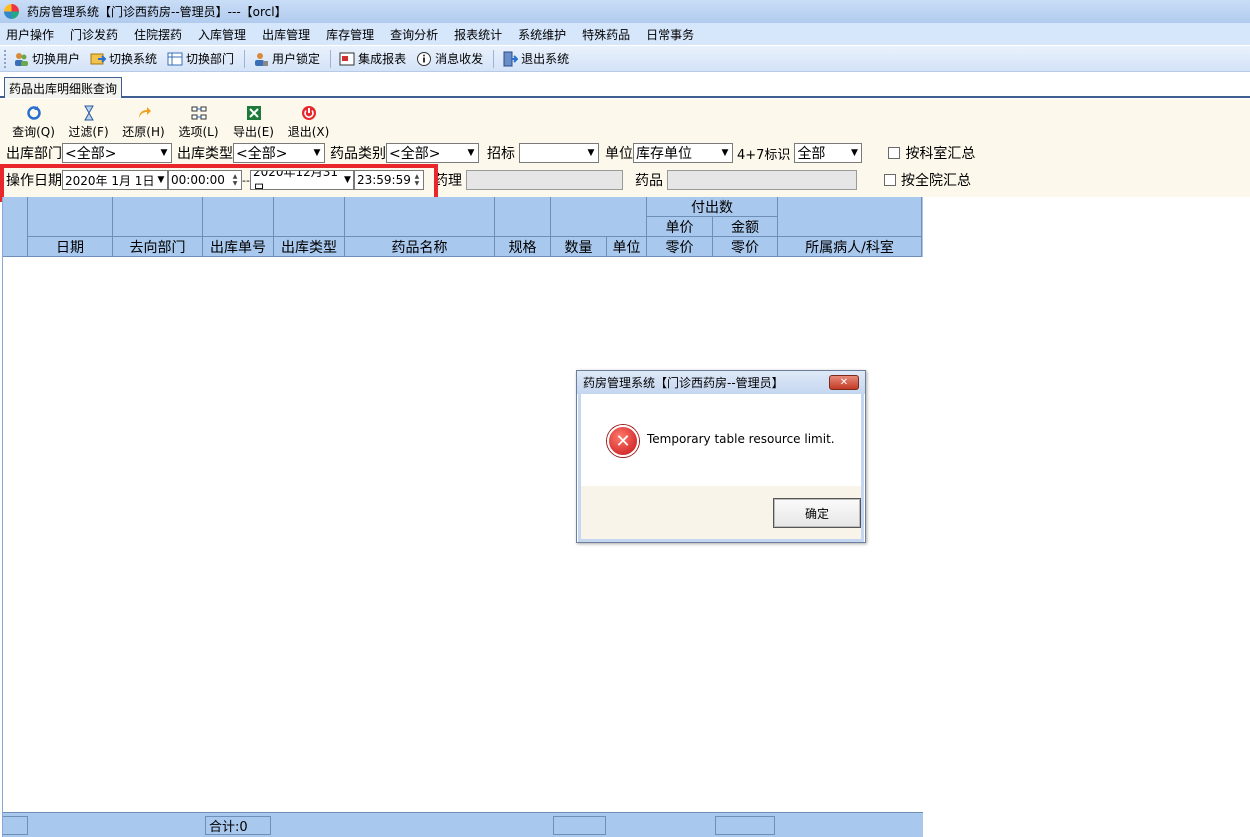 This screenshot has width=1250, height=837. What do you see at coordinates (133, 59) in the screenshot?
I see `switch-system-label: 切换系统` at bounding box center [133, 59].